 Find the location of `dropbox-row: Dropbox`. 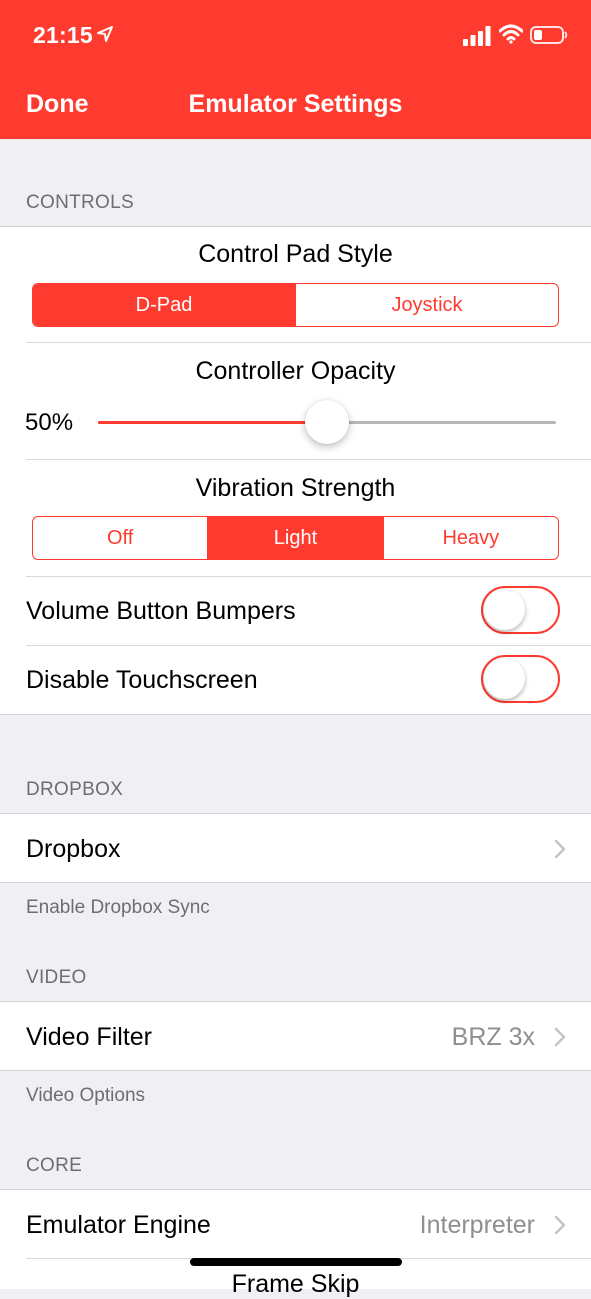

dropbox-row: Dropbox is located at coordinates (295, 848).